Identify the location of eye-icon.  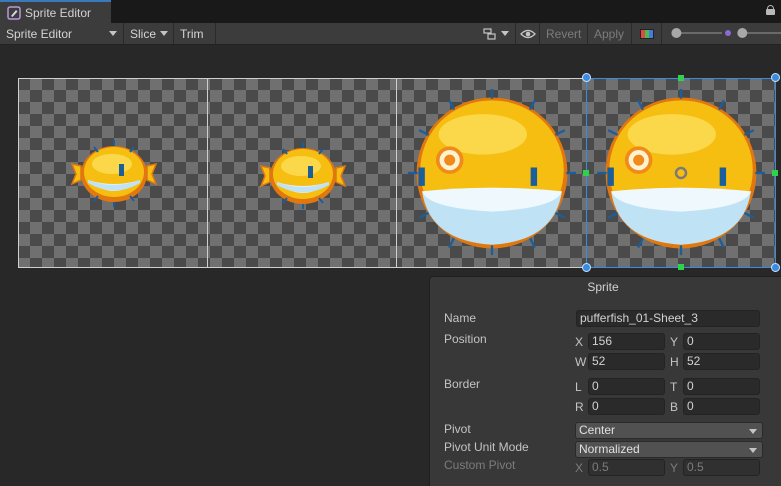
(527, 33).